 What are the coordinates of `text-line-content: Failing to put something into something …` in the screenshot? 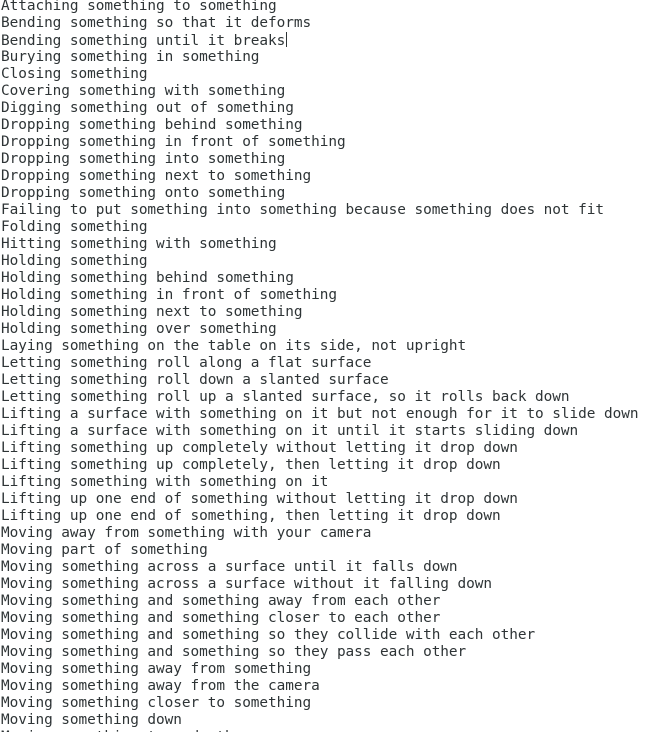 It's located at (302, 210).